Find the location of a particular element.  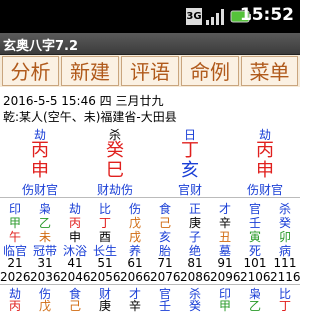

status-time: 15:52 is located at coordinates (266, 15).